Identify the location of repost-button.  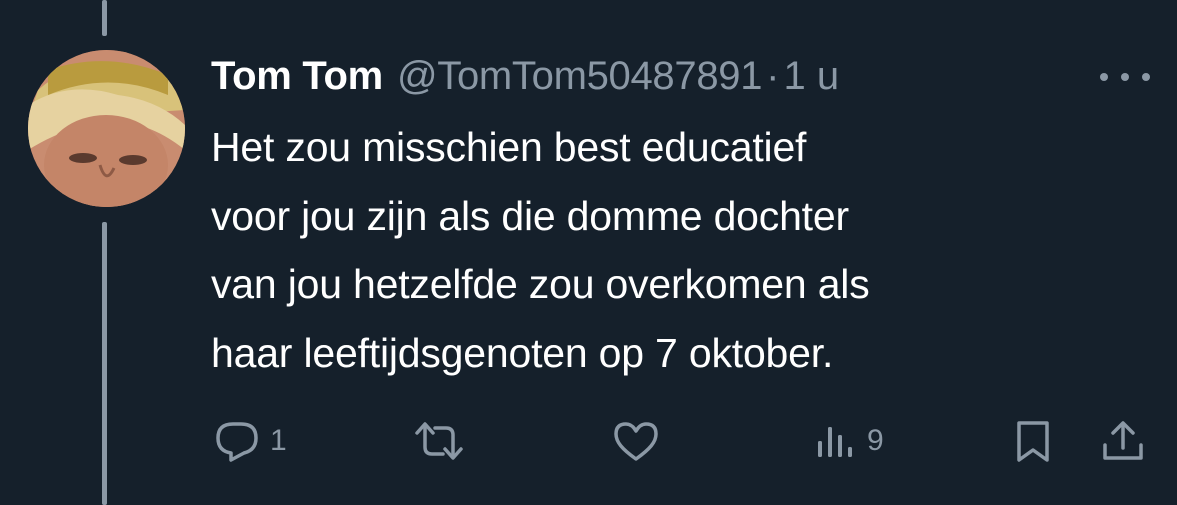
(444, 441).